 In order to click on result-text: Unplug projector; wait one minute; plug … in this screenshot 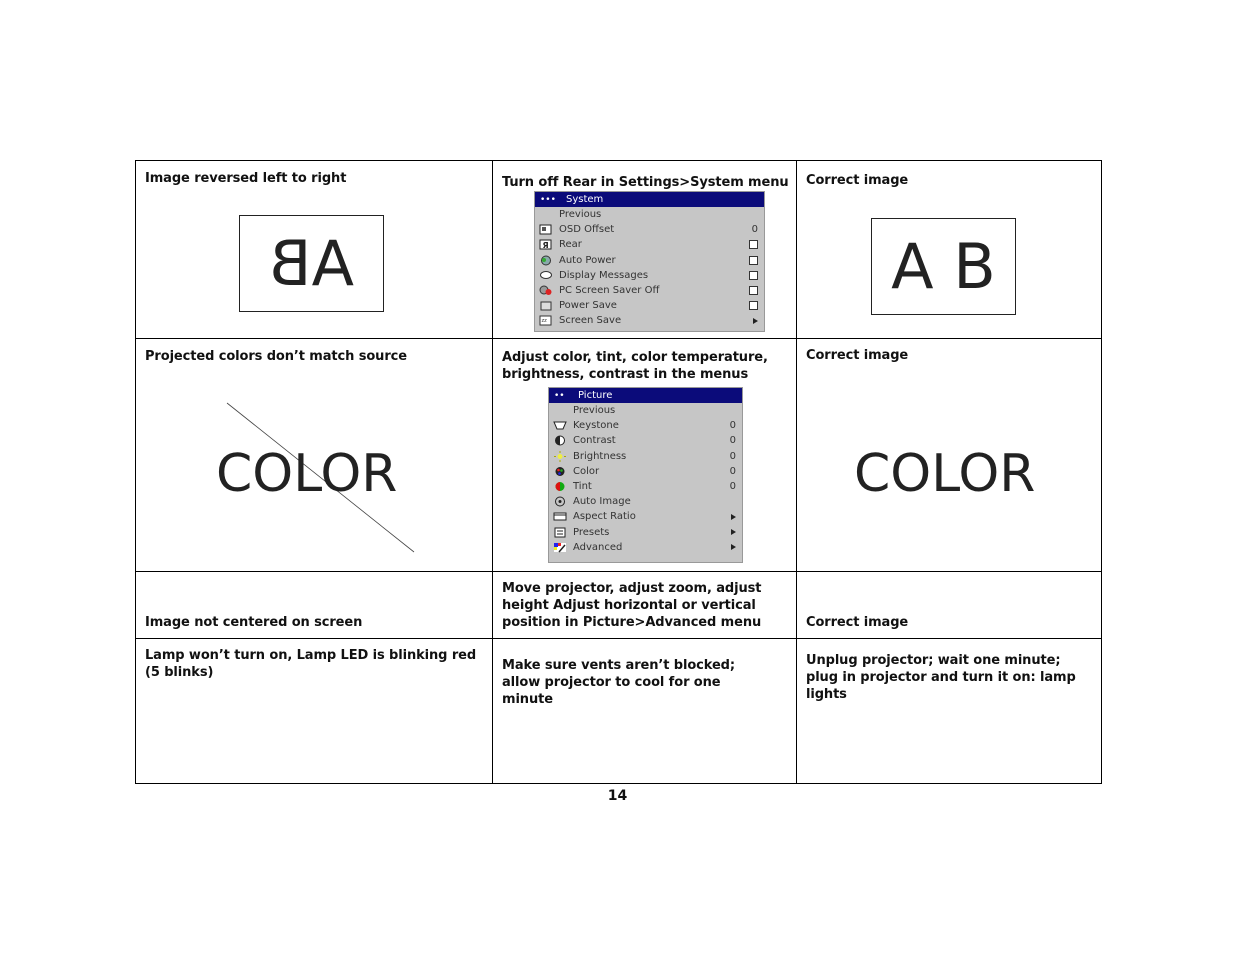, I will do `click(941, 677)`.